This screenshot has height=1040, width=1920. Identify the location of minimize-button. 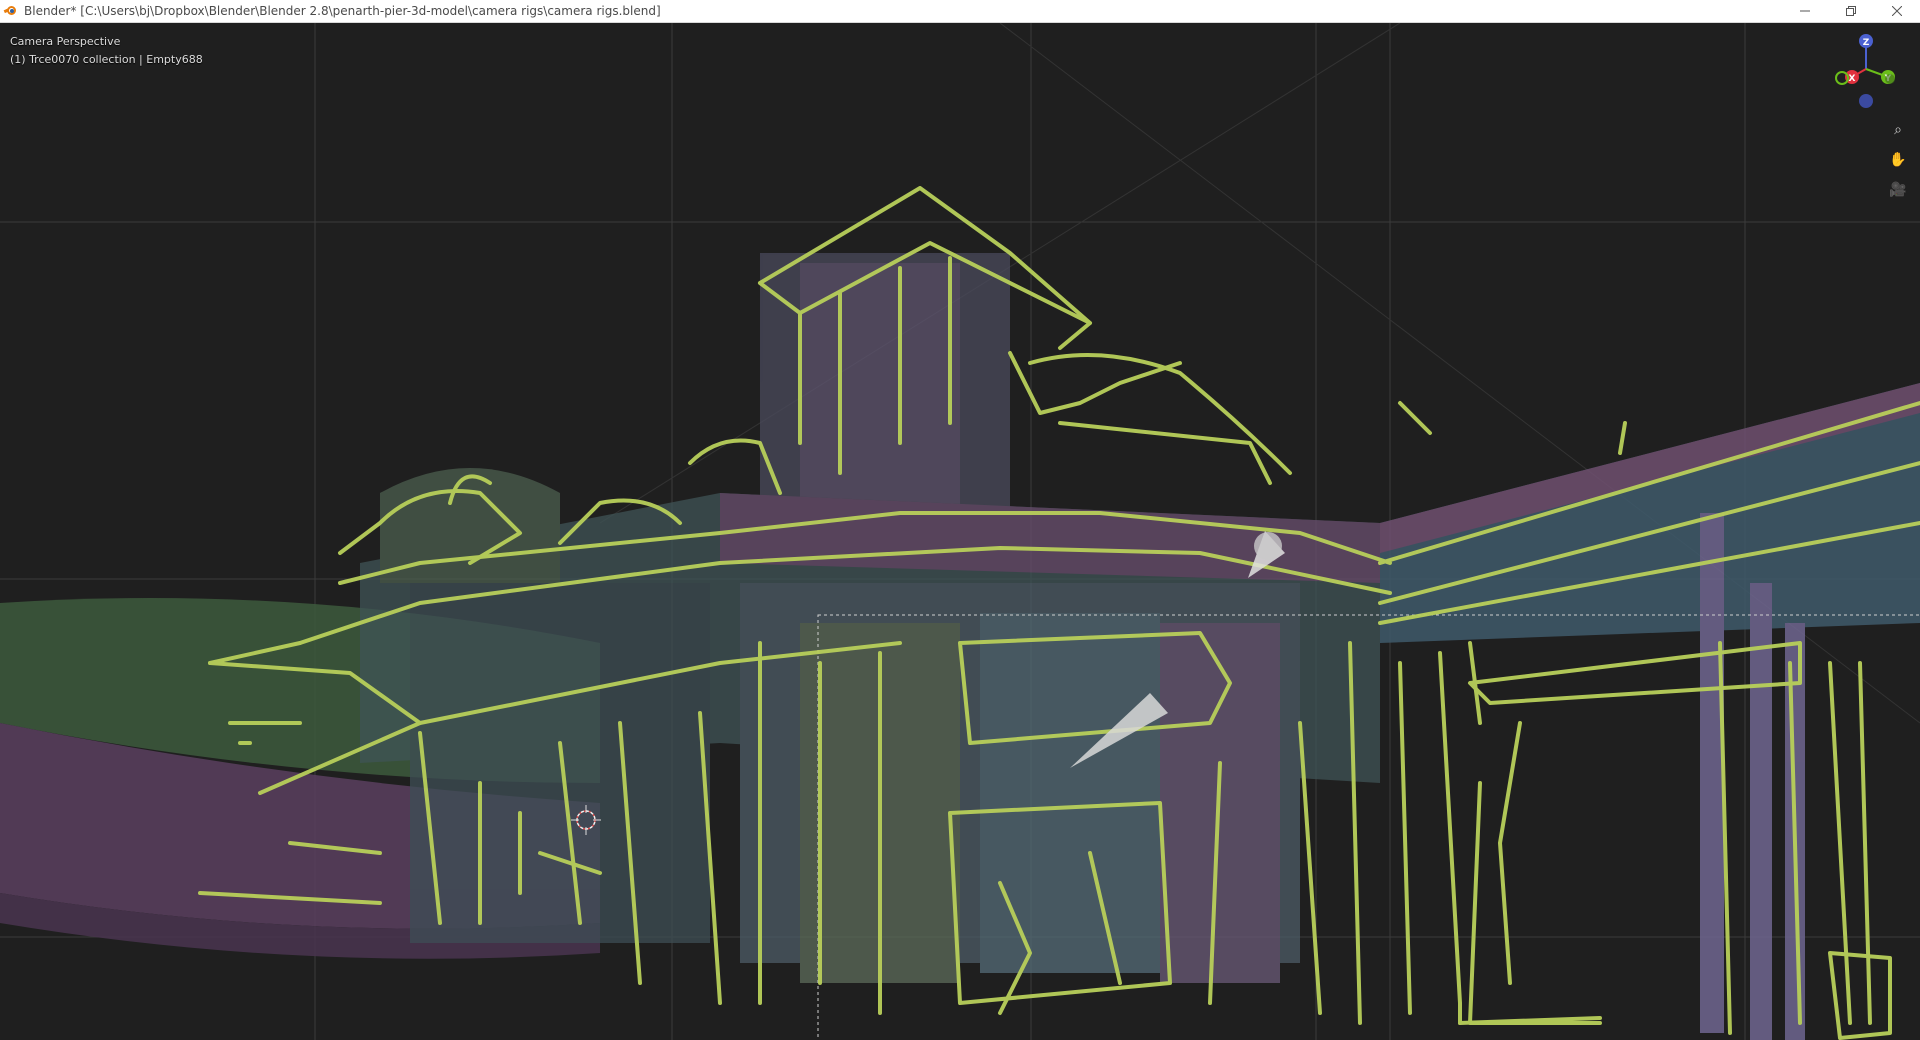
(1805, 11).